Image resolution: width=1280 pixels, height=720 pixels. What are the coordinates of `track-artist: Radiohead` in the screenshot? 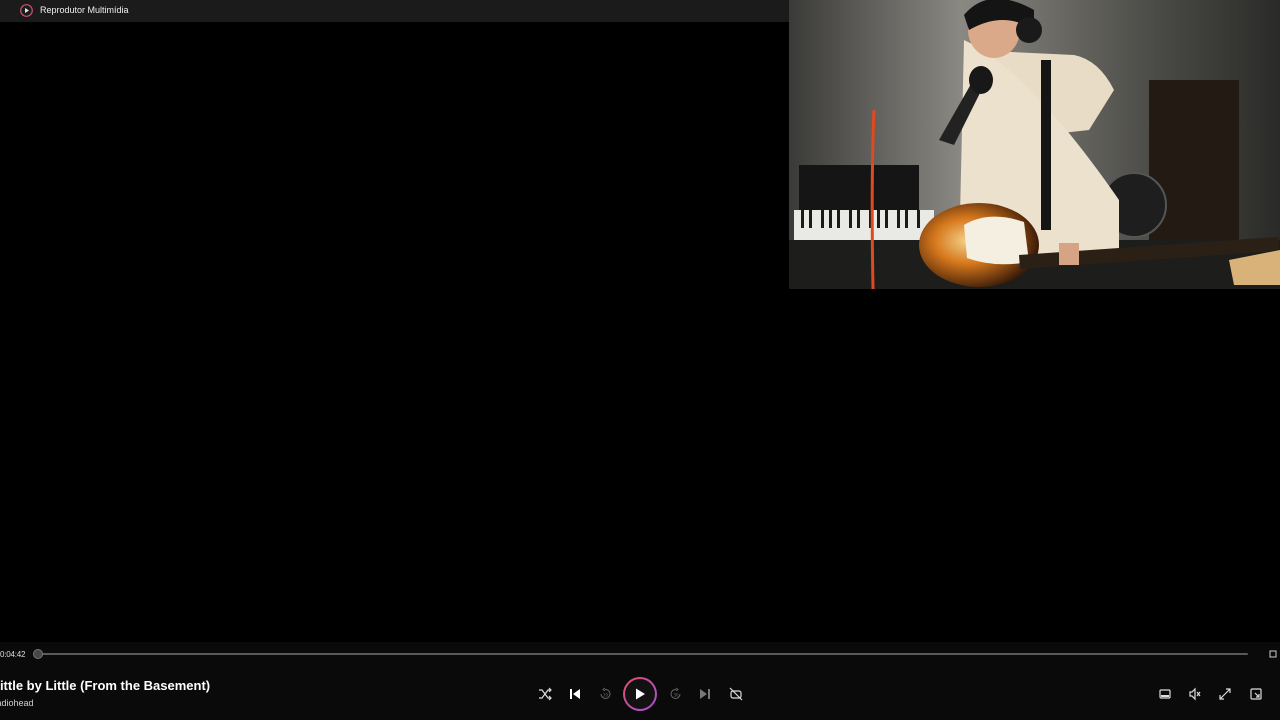 It's located at (17, 703).